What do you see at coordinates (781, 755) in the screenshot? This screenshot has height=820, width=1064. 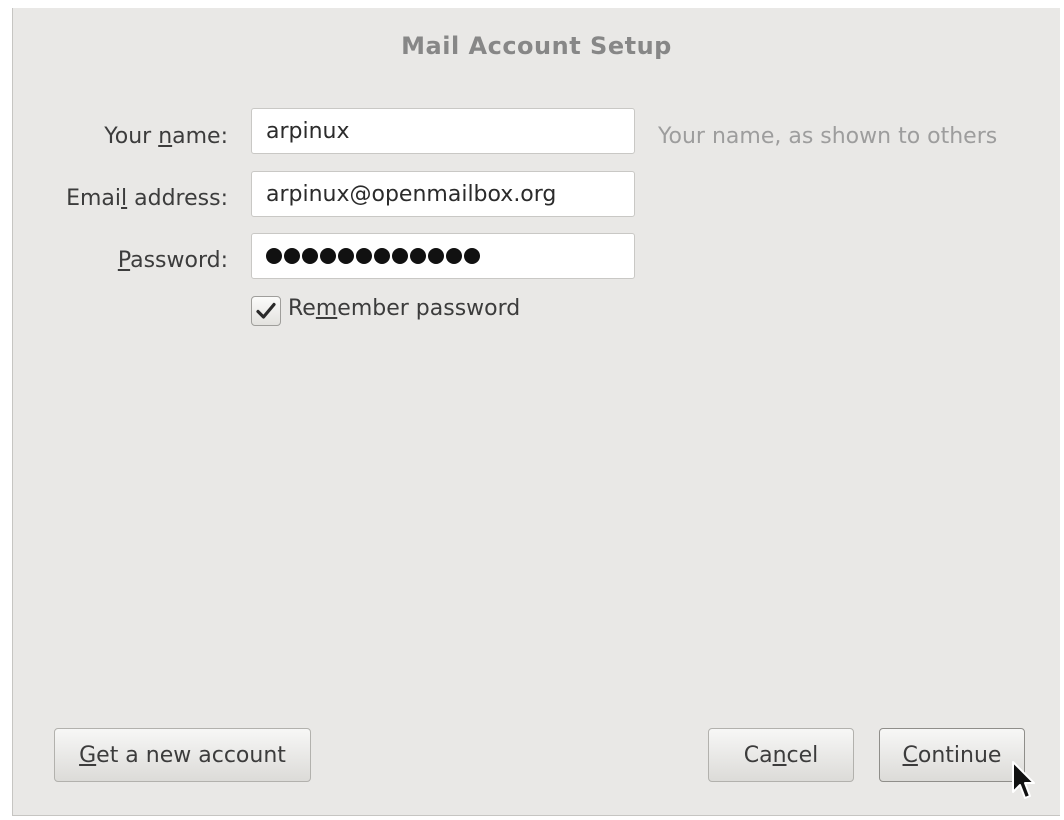 I see `cancel-button: Cancel` at bounding box center [781, 755].